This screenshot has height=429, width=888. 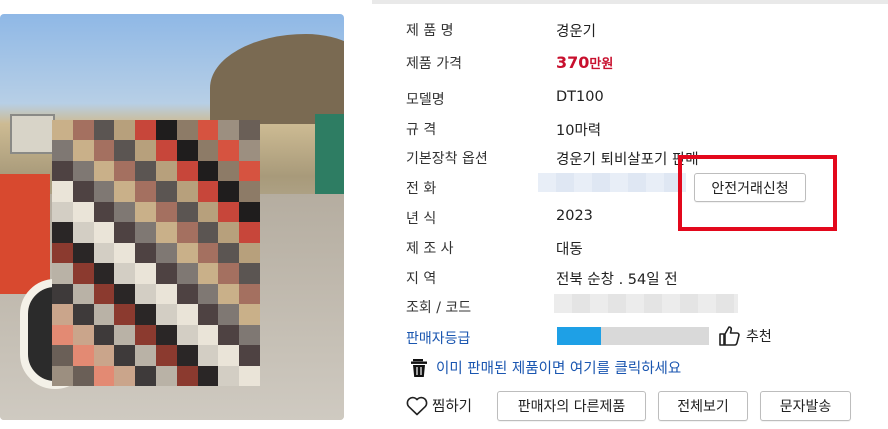 I want to click on label-price: 제품 가격, so click(x=434, y=64).